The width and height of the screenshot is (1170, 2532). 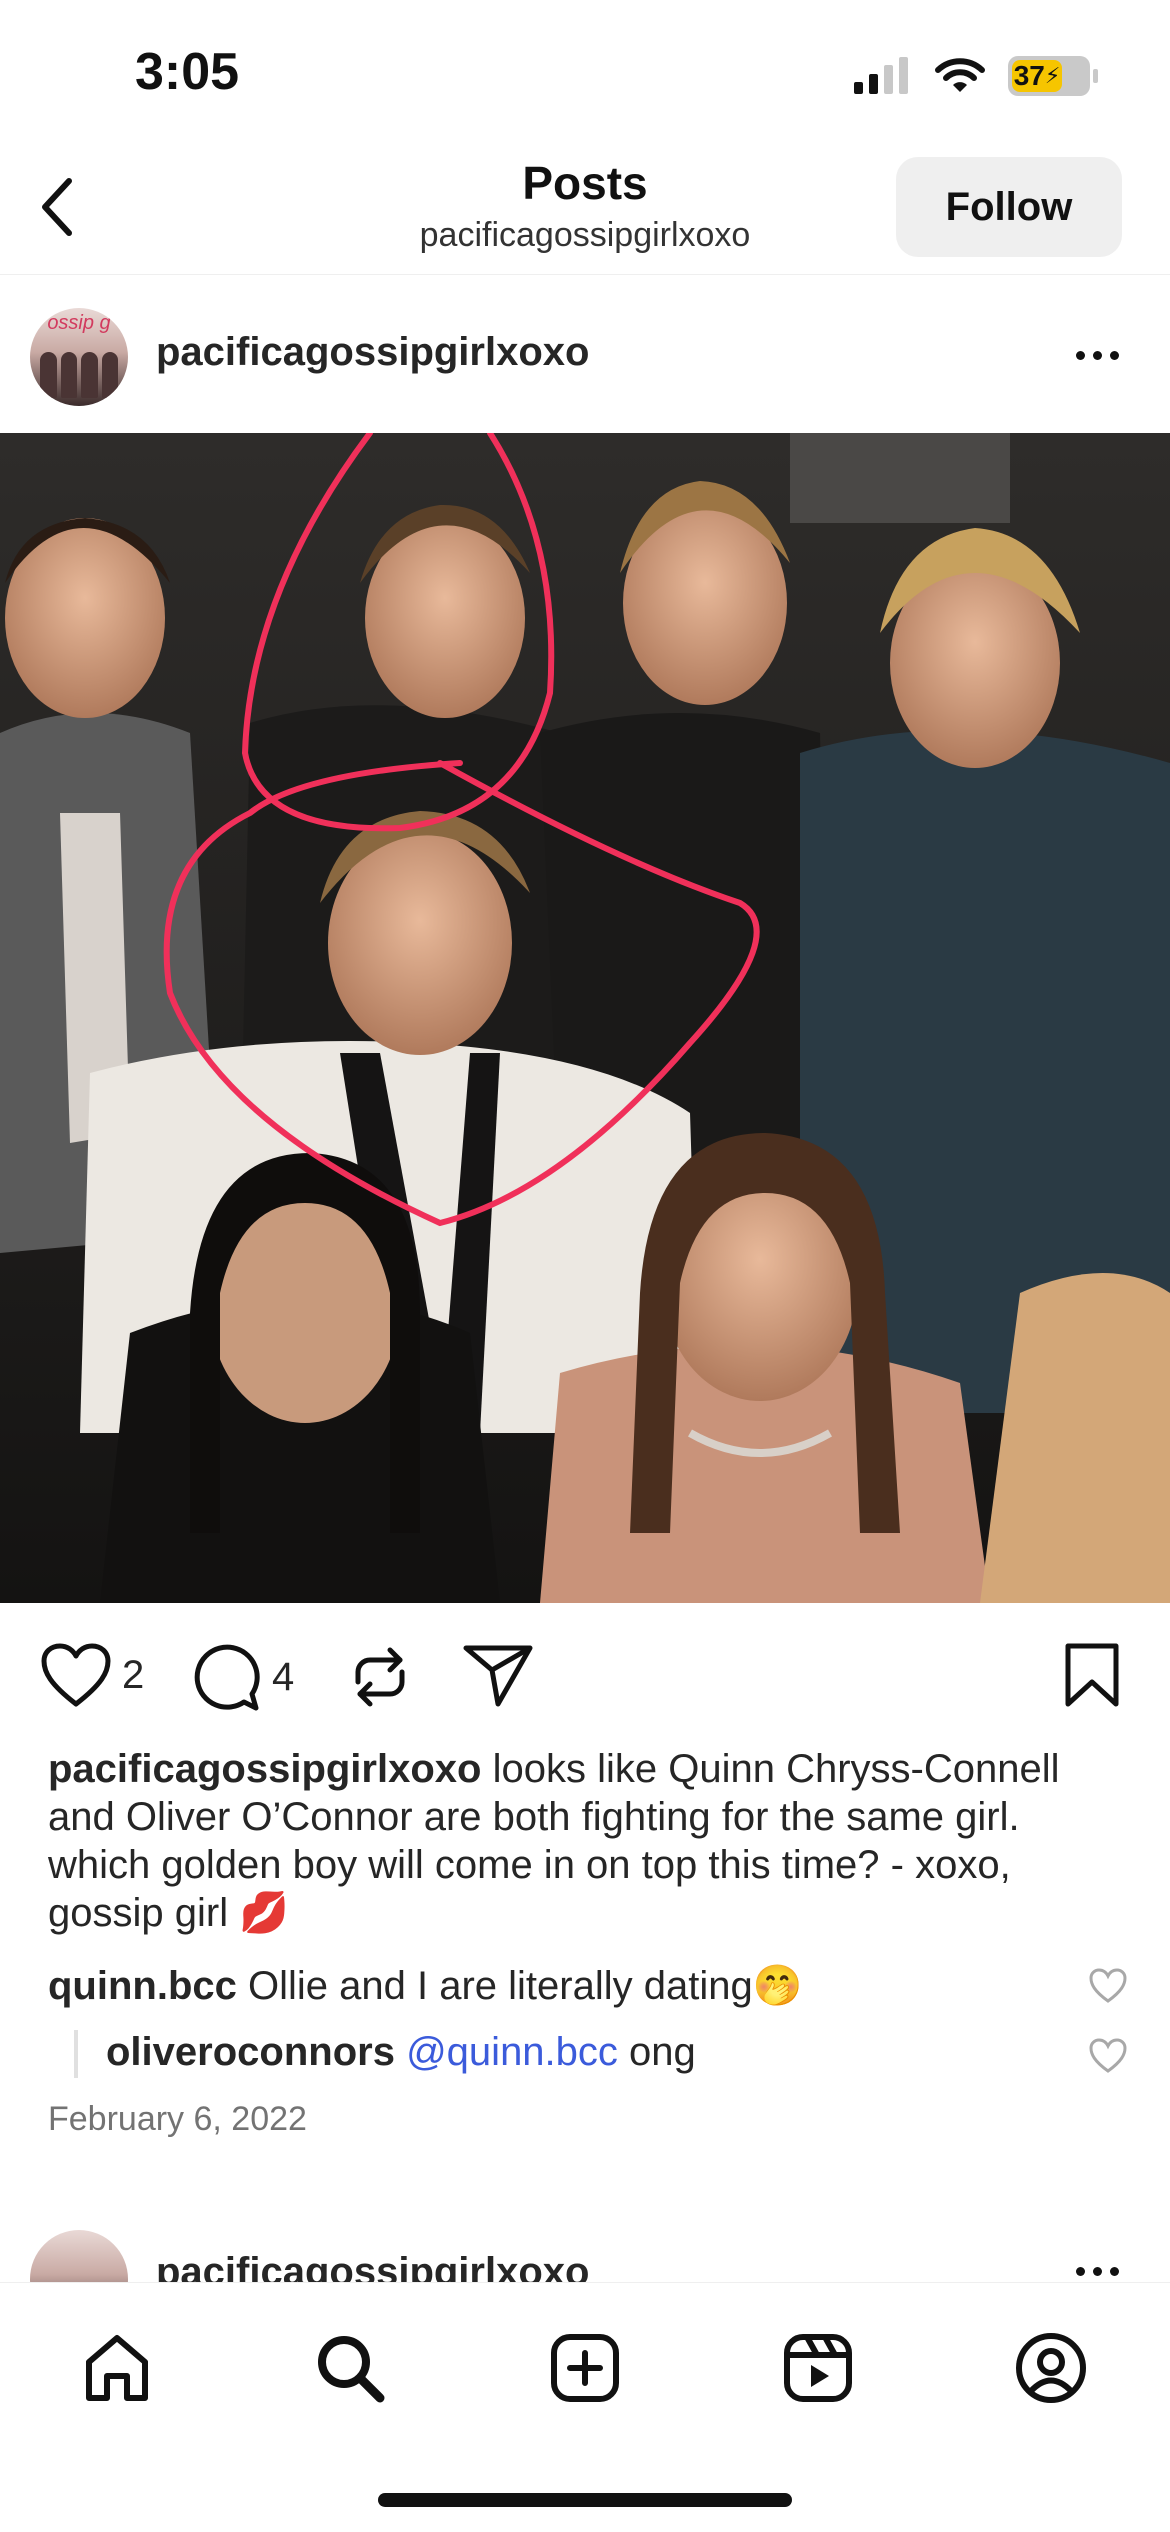 I want to click on reply-text: ong, so click(x=662, y=2052).